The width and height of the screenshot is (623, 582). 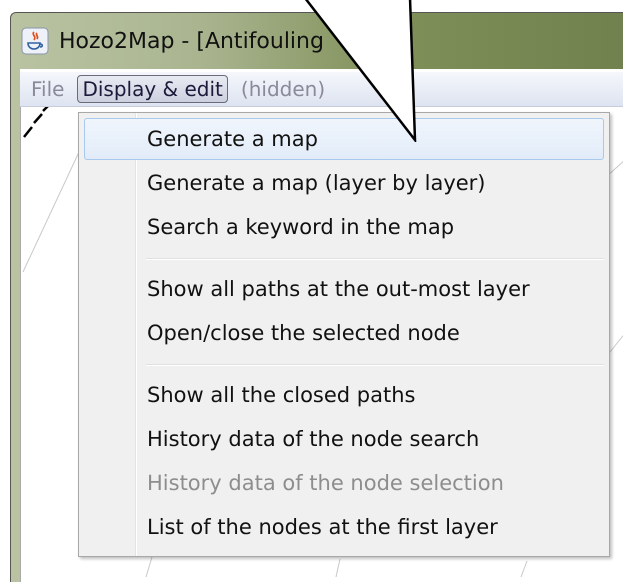 I want to click on menu-item: History data of the node search, so click(x=344, y=439).